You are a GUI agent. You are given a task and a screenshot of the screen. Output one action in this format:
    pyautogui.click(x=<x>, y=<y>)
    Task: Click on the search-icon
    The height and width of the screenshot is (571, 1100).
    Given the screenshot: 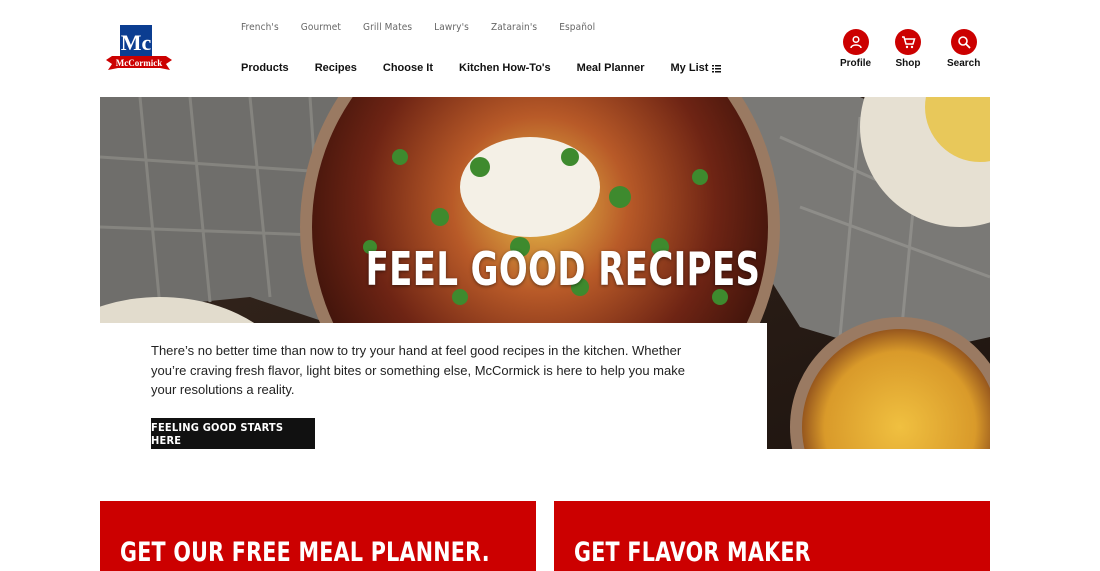 What is the action you would take?
    pyautogui.click(x=963, y=42)
    